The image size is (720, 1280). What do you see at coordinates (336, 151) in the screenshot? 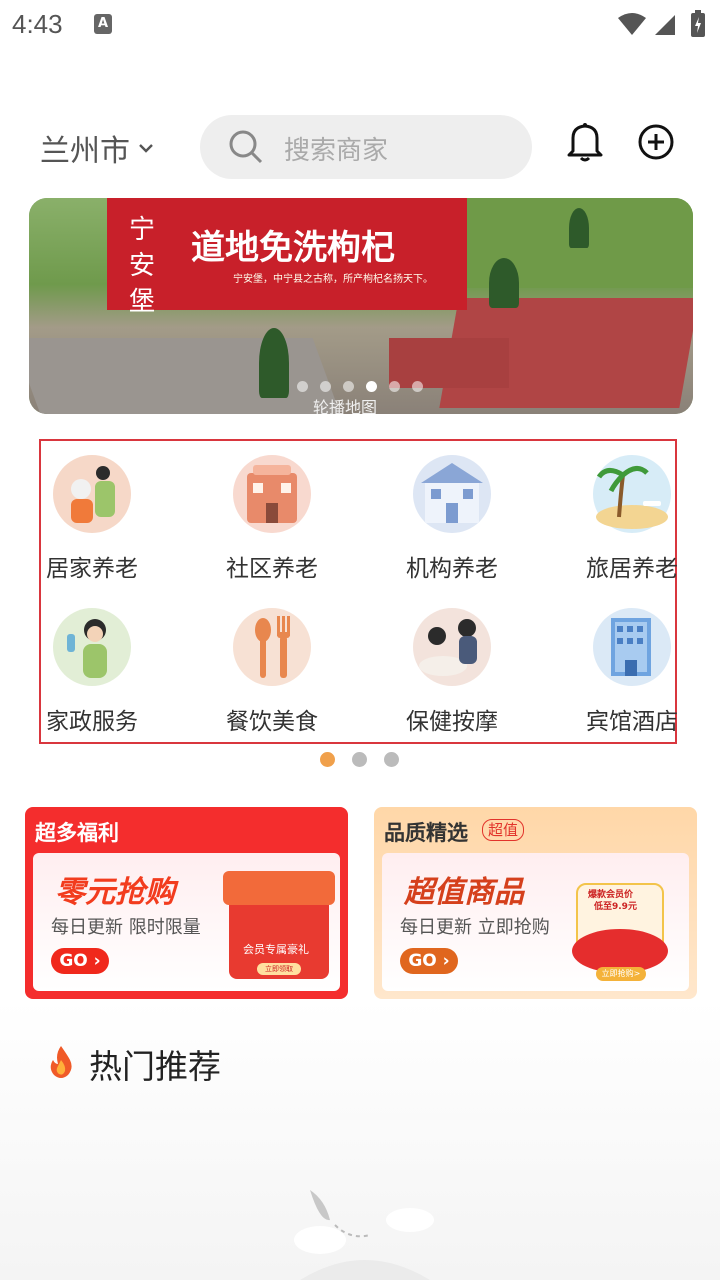
I see `search-placeholder: 搜索商家` at bounding box center [336, 151].